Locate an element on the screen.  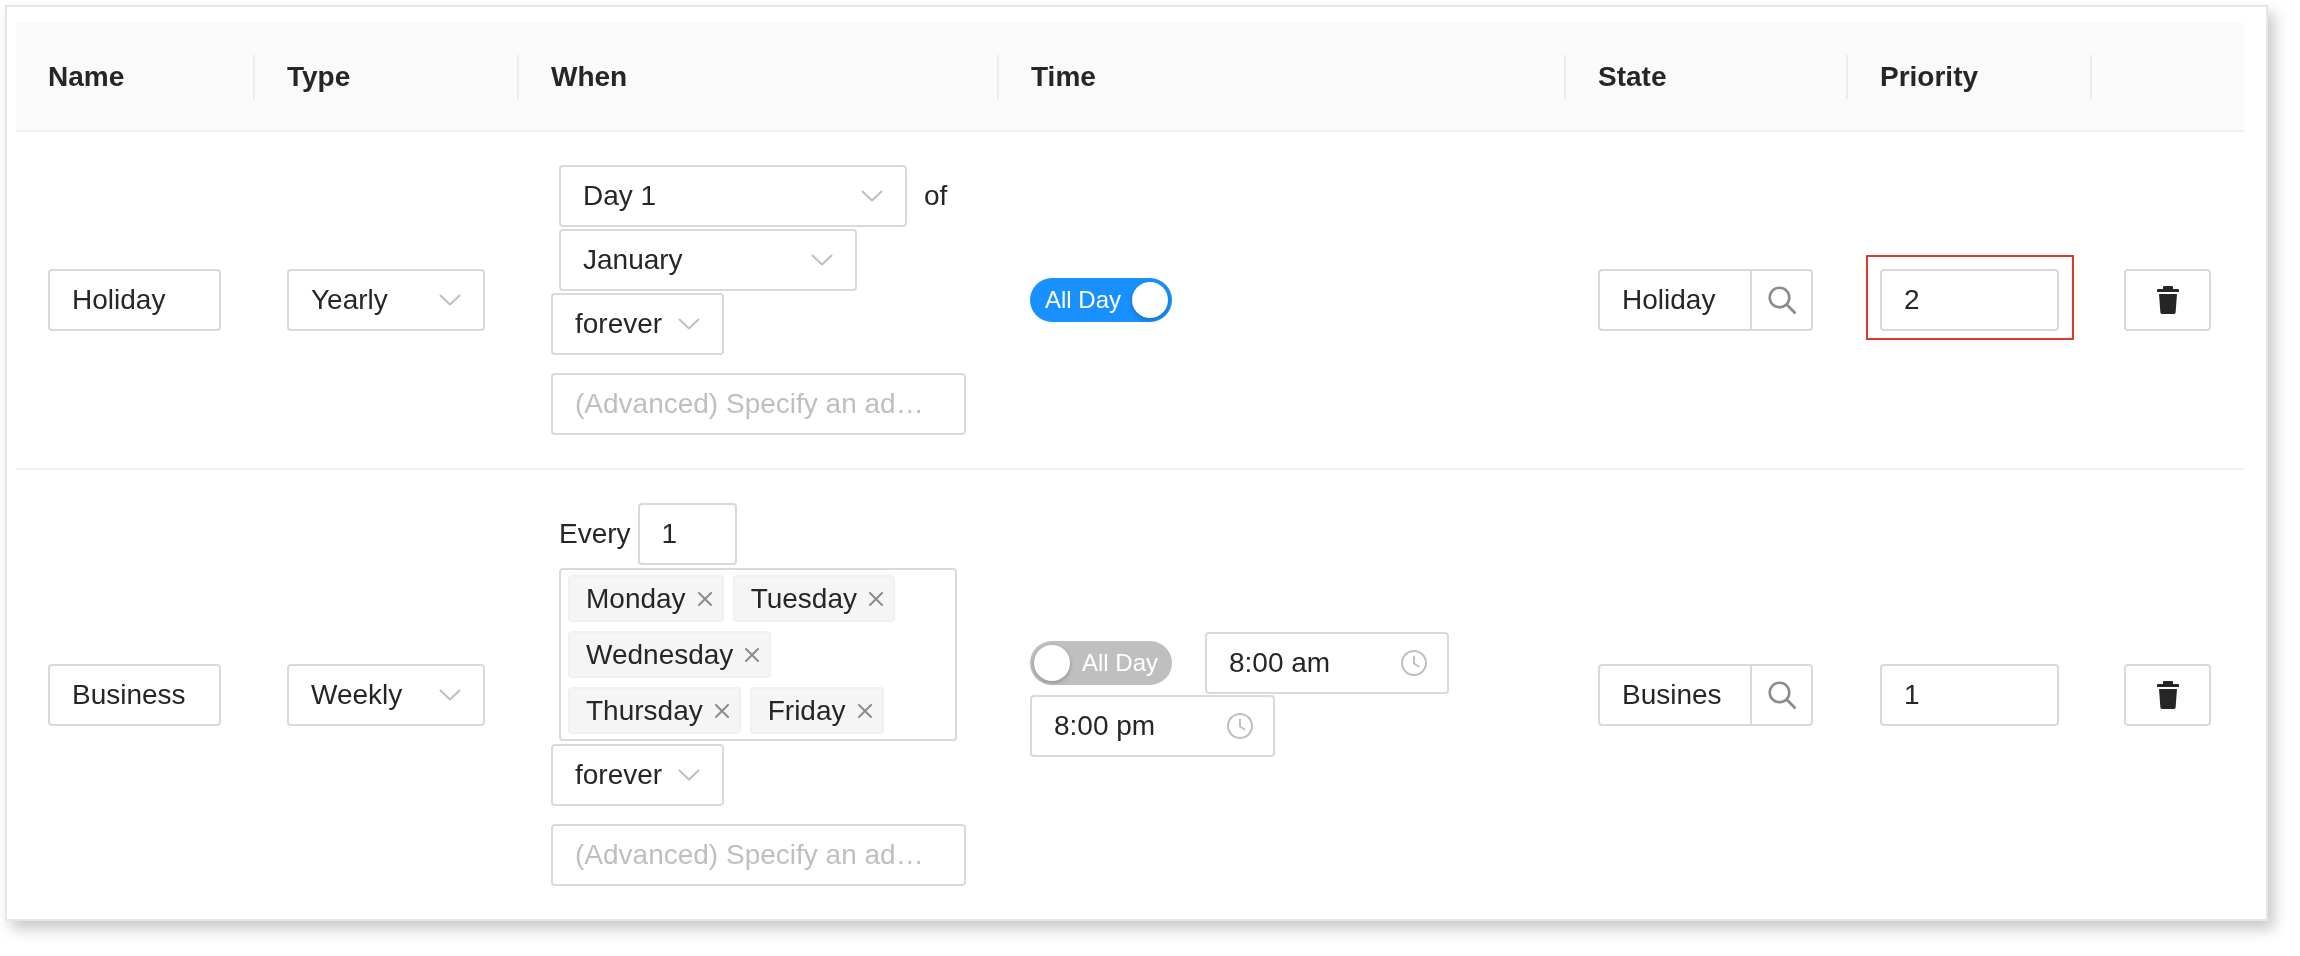
tag-label: Monday is located at coordinates (636, 598).